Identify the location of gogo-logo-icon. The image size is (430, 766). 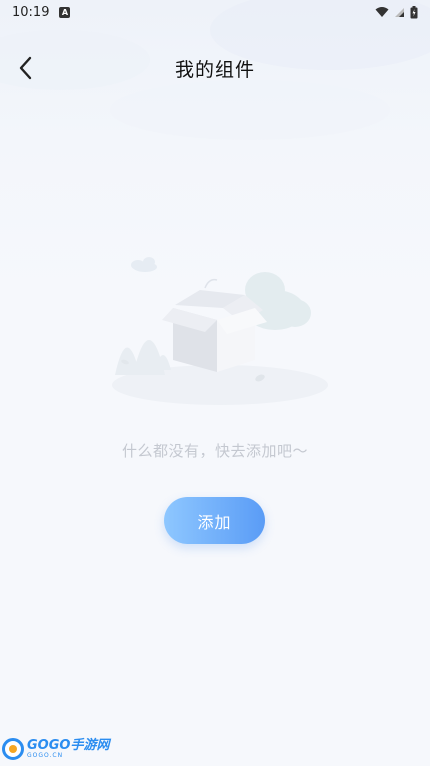
(13, 749).